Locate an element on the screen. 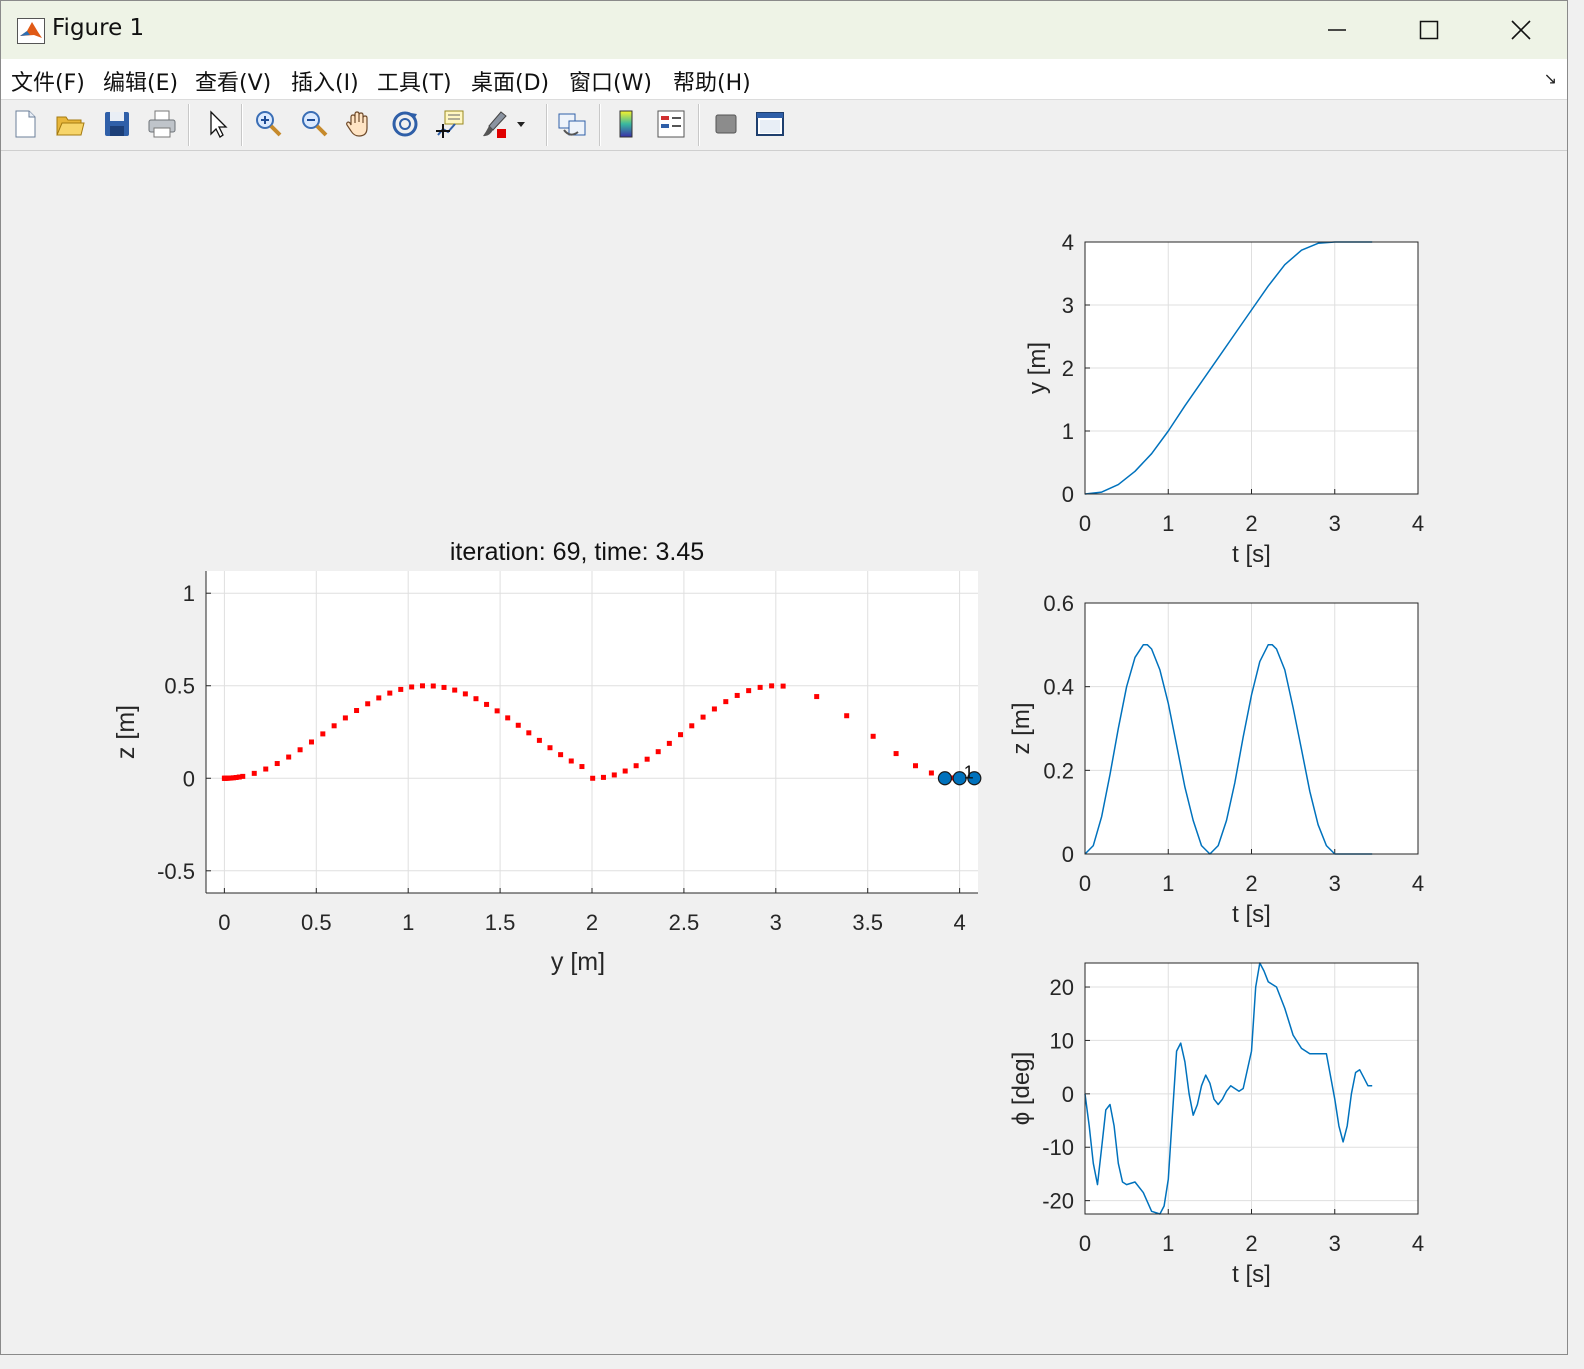 Image resolution: width=1584 pixels, height=1369 pixels. zoom-out-icon is located at coordinates (315, 124).